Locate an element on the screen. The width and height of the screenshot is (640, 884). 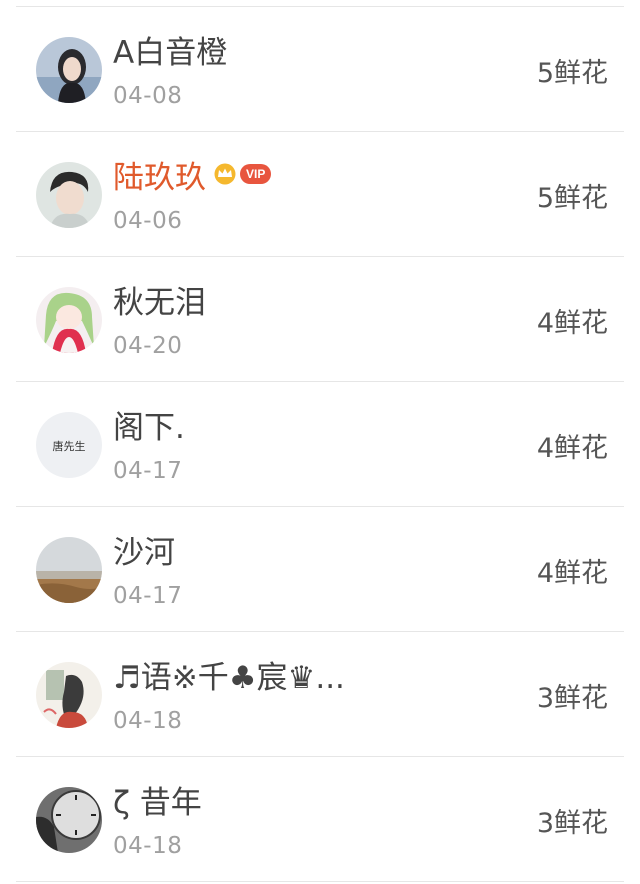
list-item: ♬语※千♣宸♛... 04-18 3鲜花 is located at coordinates (320, 694).